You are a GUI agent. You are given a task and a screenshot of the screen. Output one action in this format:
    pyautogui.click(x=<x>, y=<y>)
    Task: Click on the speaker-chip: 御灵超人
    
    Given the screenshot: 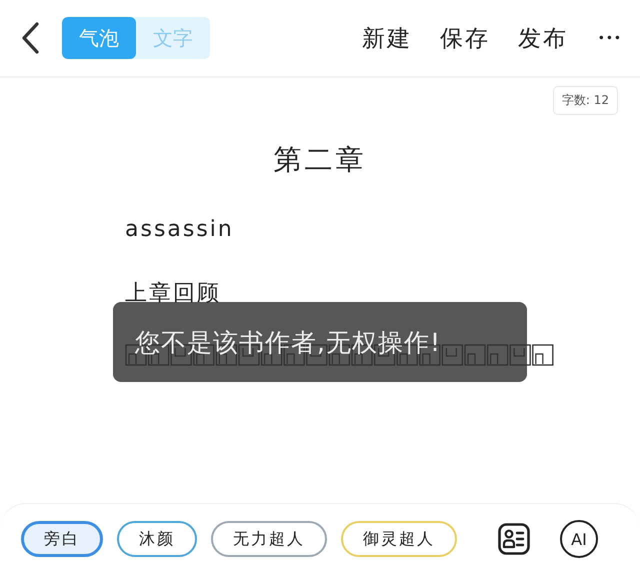 What is the action you would take?
    pyautogui.click(x=399, y=539)
    